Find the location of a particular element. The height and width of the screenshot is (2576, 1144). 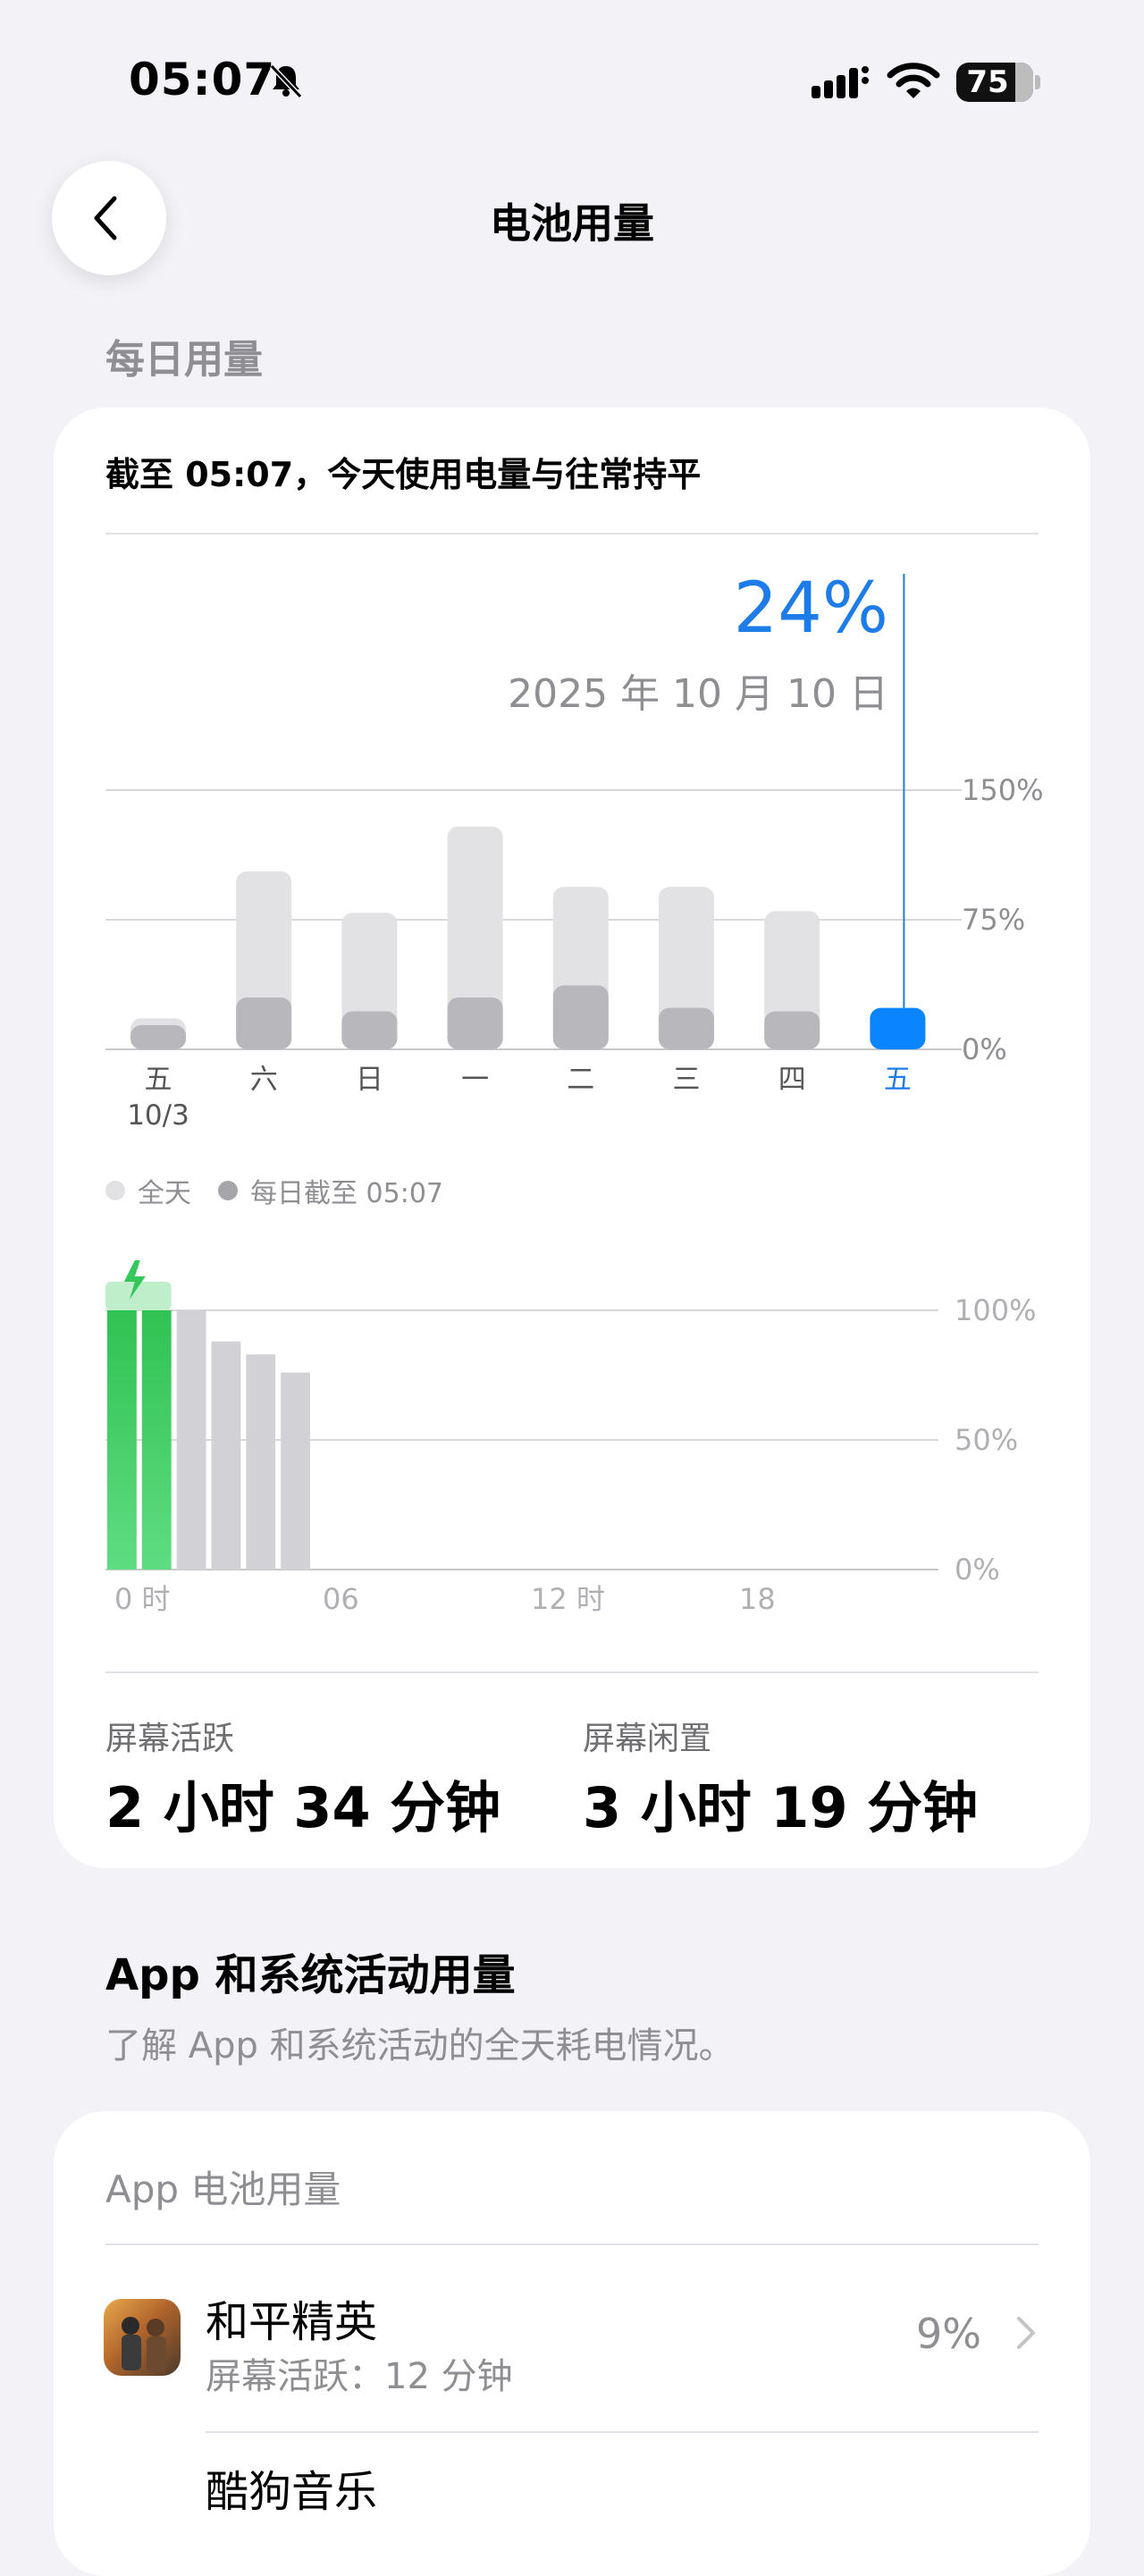

status-time: 05:07 is located at coordinates (203, 79).